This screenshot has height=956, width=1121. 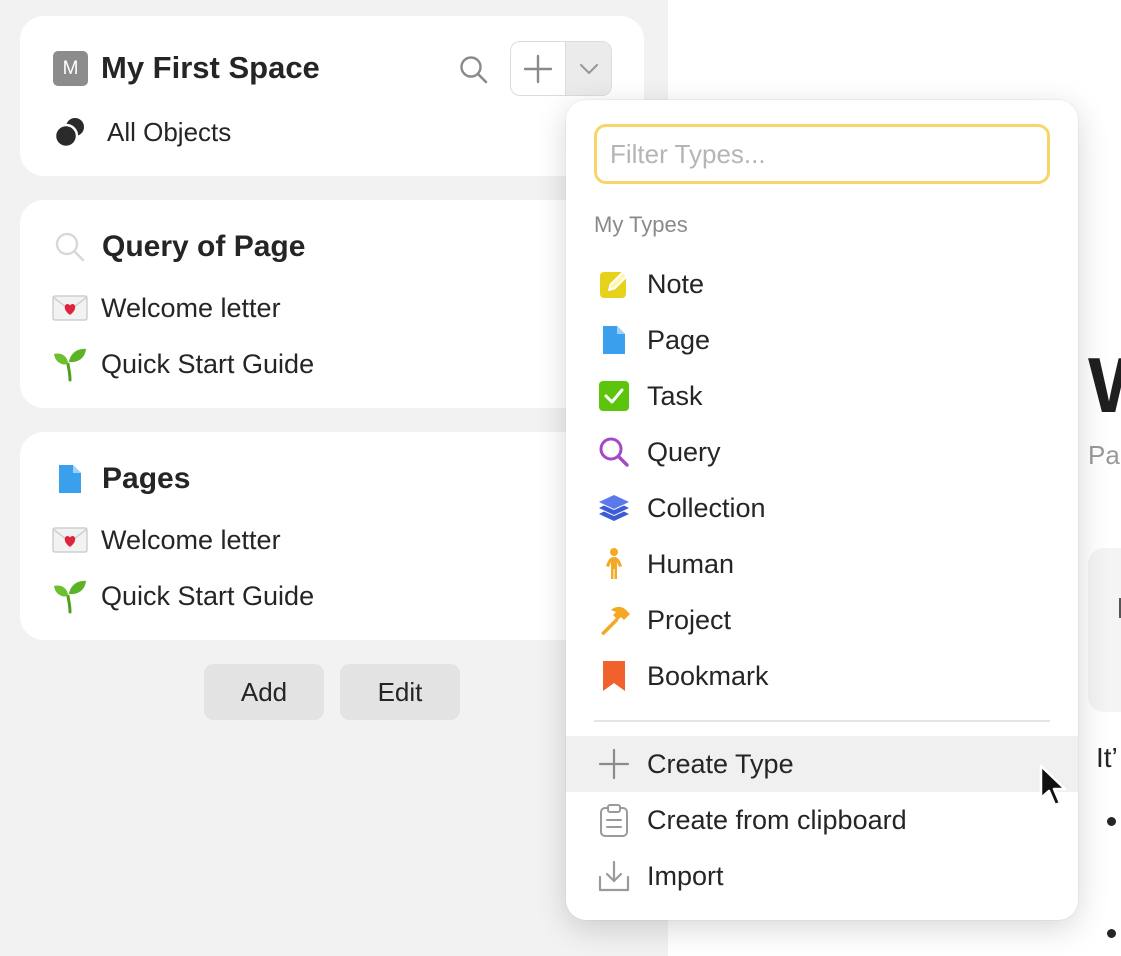 What do you see at coordinates (679, 339) in the screenshot?
I see `type-label: Page` at bounding box center [679, 339].